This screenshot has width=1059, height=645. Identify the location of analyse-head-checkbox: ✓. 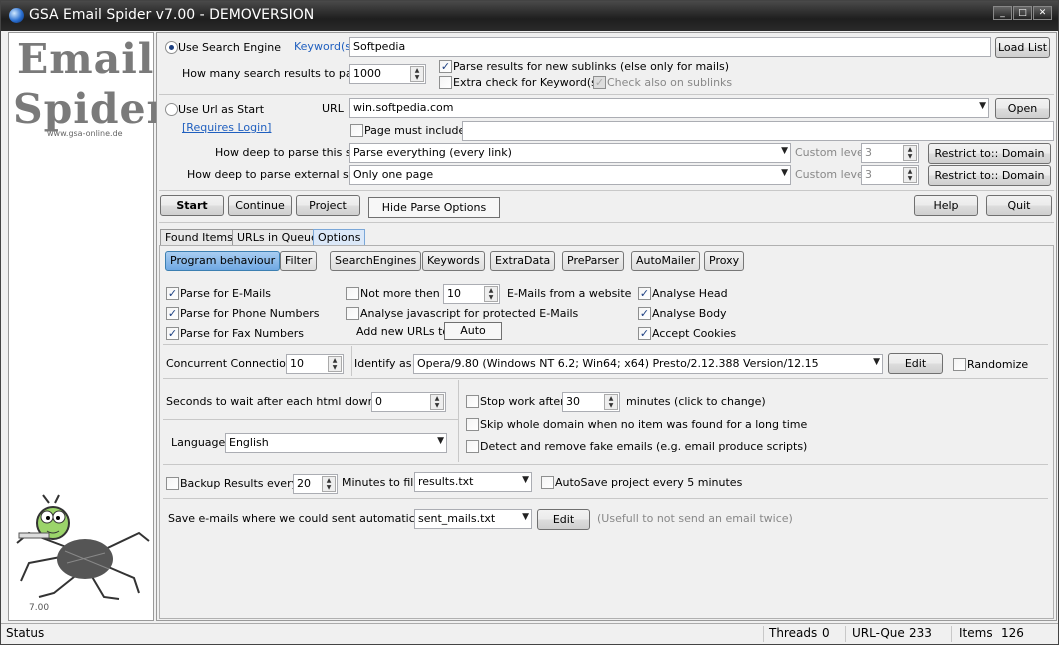
(644, 293).